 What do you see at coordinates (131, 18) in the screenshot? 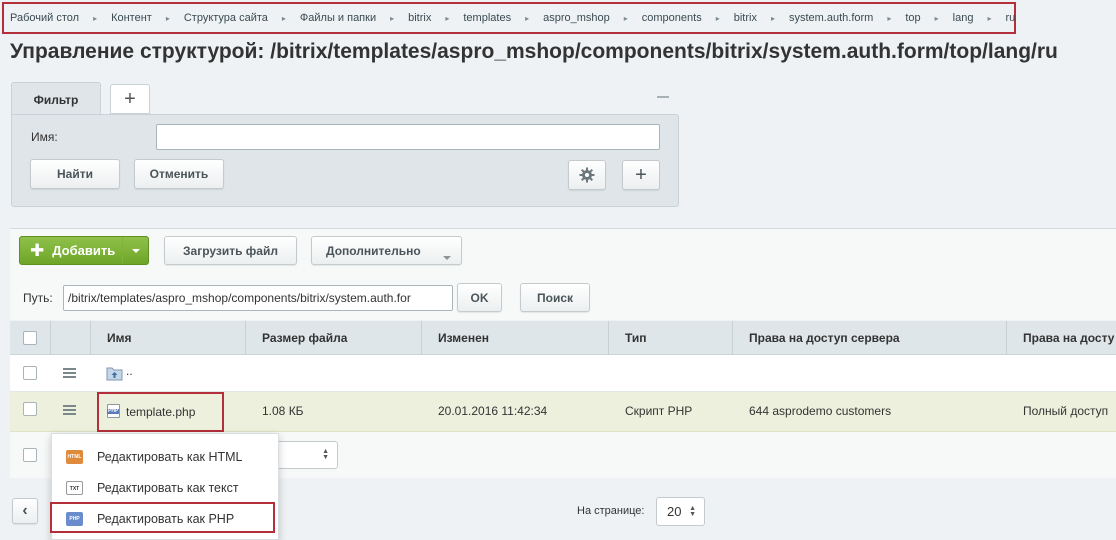
I see `breadcrumb-item: Контент` at bounding box center [131, 18].